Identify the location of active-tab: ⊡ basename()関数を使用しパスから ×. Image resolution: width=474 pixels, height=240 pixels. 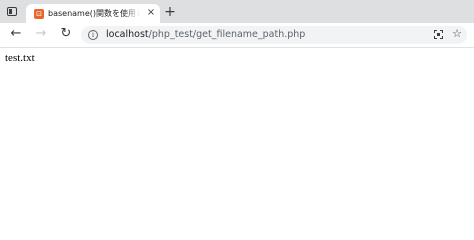
(93, 13).